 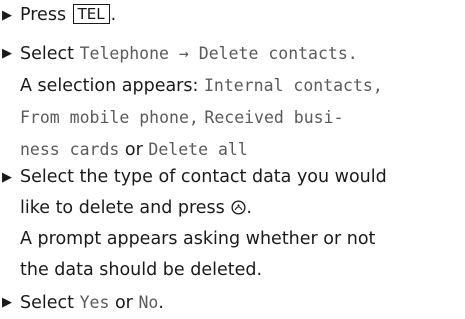 I want to click on menu-path: Telephone → Delete contacts., so click(x=218, y=53).